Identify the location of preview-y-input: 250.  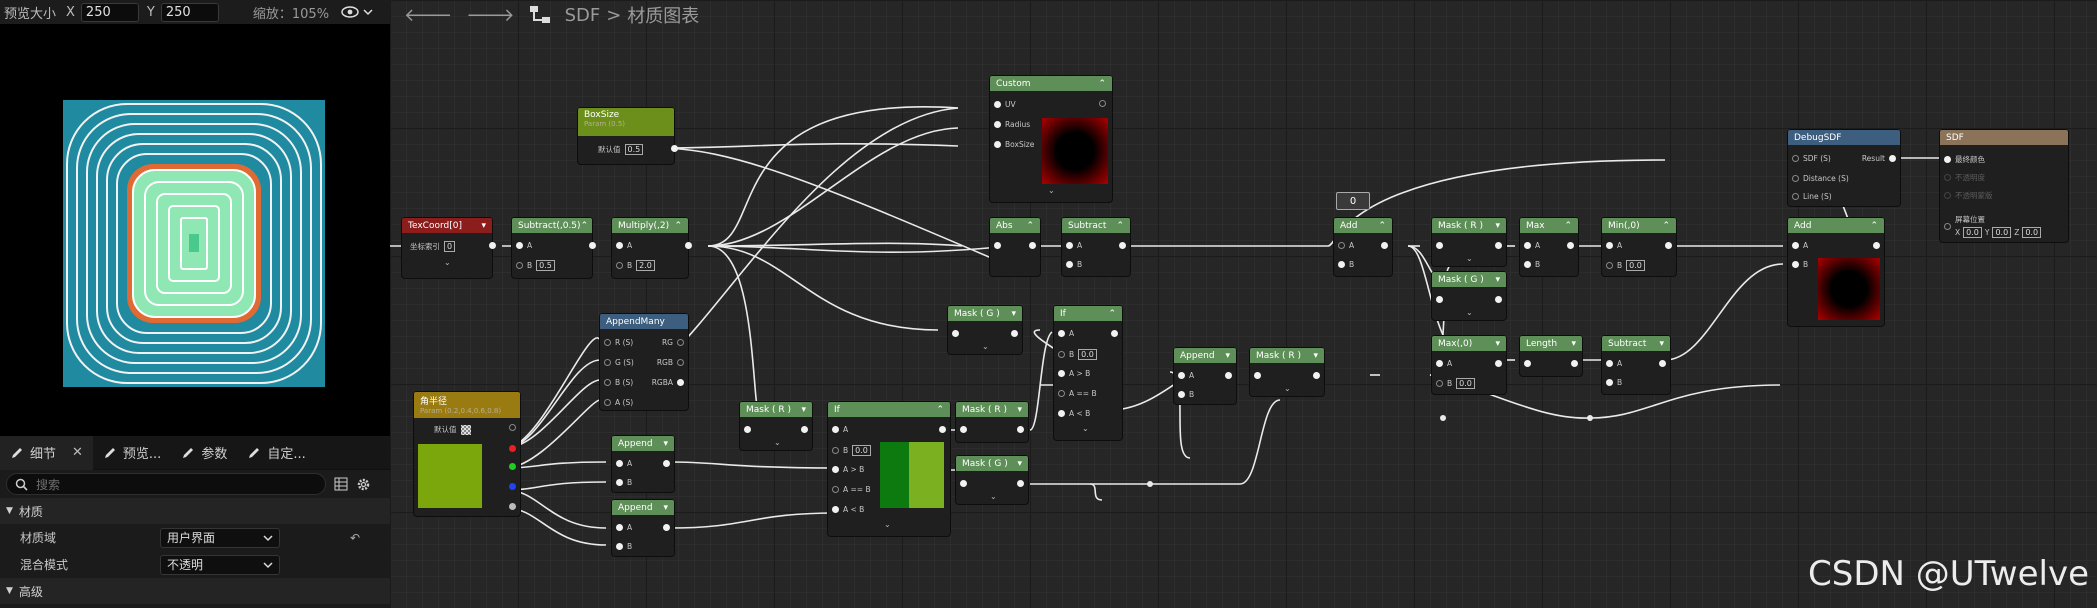
(189, 12).